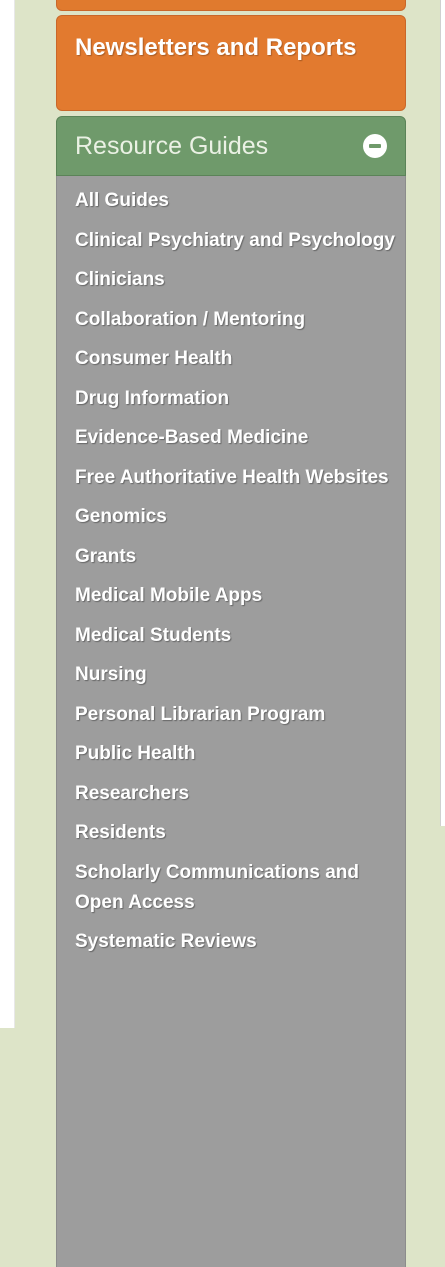 Image resolution: width=445 pixels, height=1267 pixels. Describe the element at coordinates (375, 146) in the screenshot. I see `minus-circle-icon` at that location.